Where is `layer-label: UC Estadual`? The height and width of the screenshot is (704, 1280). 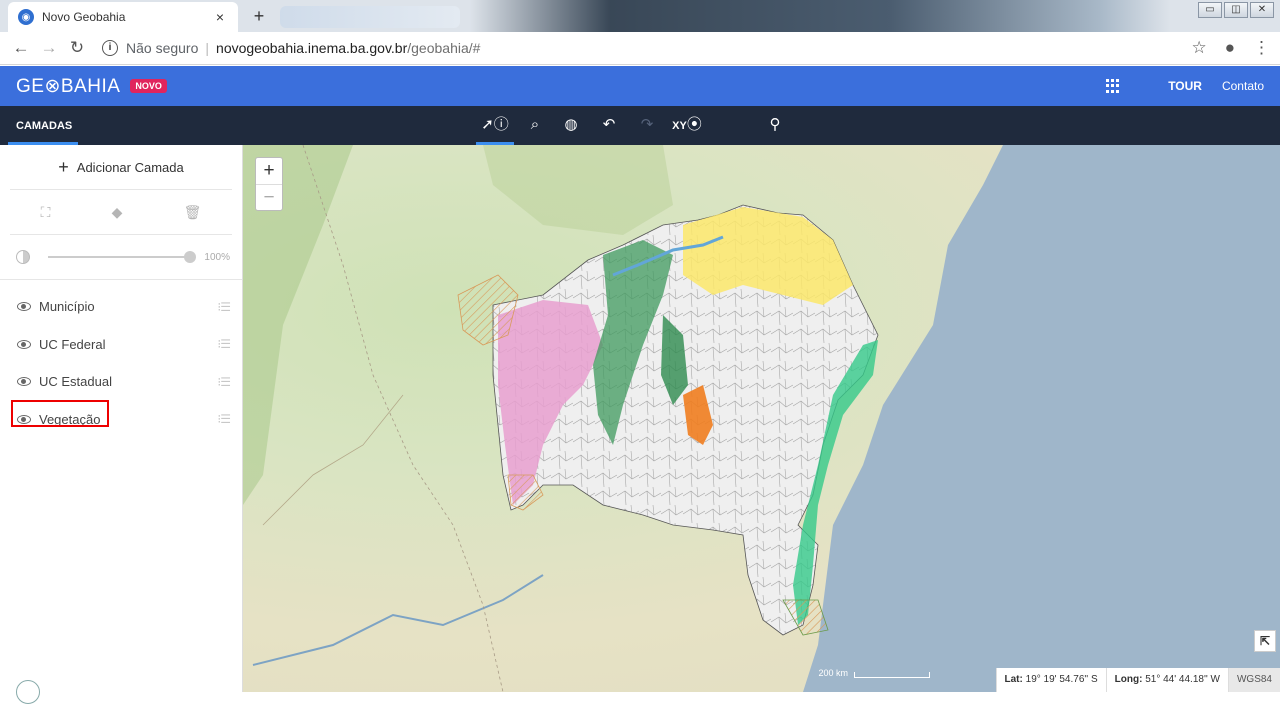
layer-label: UC Estadual is located at coordinates (75, 382).